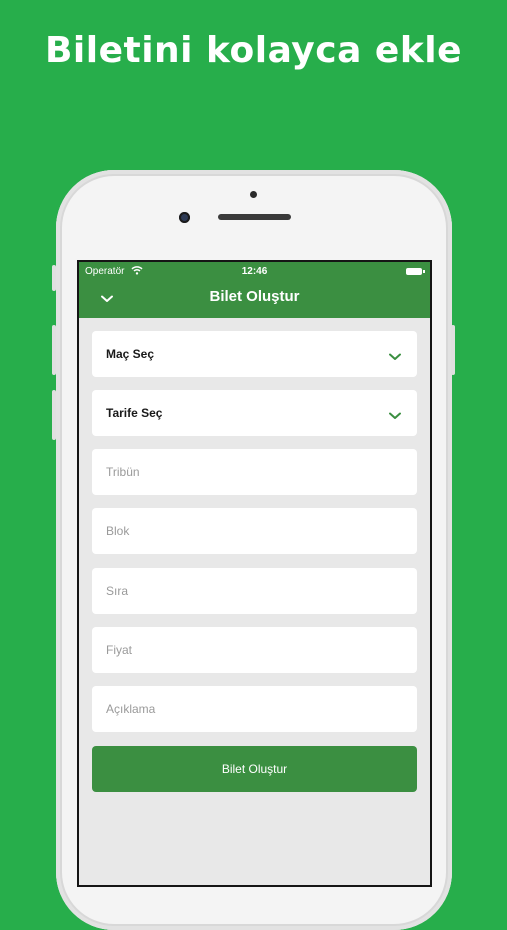 Image resolution: width=507 pixels, height=930 pixels. Describe the element at coordinates (254, 769) in the screenshot. I see `create-ticket-button: Bilet Oluştur` at that location.